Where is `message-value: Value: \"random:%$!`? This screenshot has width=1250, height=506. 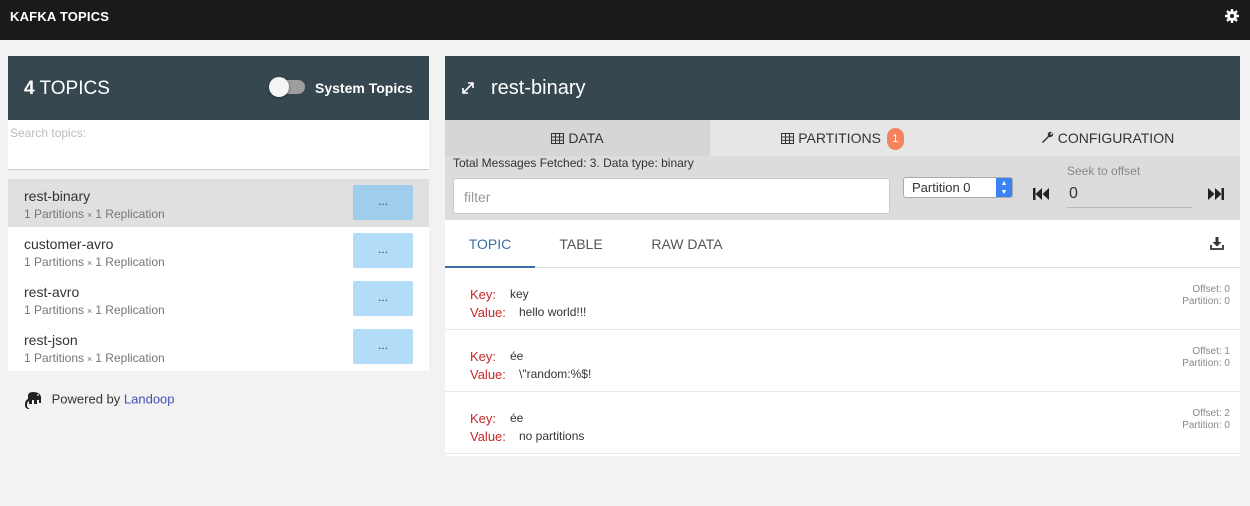
message-value: Value: \"random:%$! is located at coordinates (531, 374).